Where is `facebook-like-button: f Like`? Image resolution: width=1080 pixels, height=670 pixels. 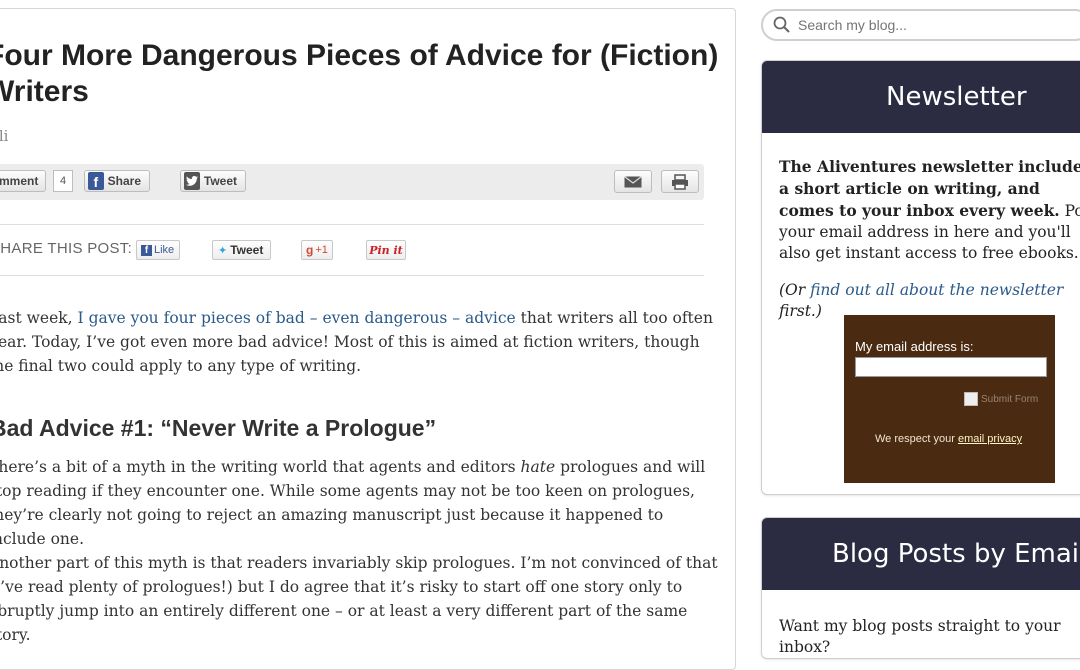
facebook-like-button: f Like is located at coordinates (158, 250).